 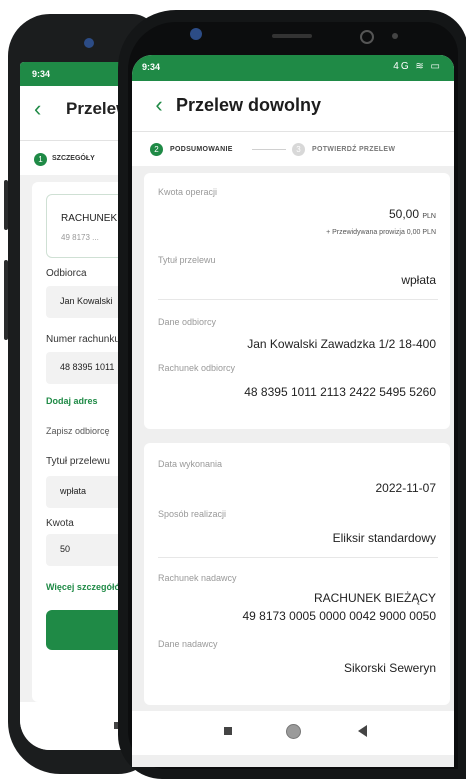 What do you see at coordinates (269, 149) in the screenshot?
I see `step-divider` at bounding box center [269, 149].